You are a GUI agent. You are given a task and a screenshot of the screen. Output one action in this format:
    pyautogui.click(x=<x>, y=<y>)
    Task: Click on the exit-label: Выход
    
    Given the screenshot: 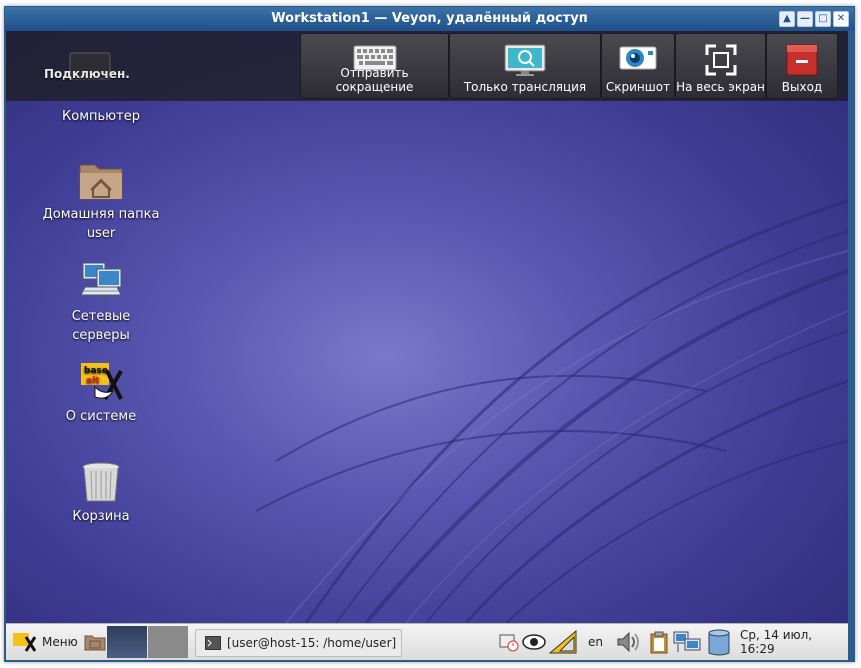 What is the action you would take?
    pyautogui.click(x=802, y=87)
    